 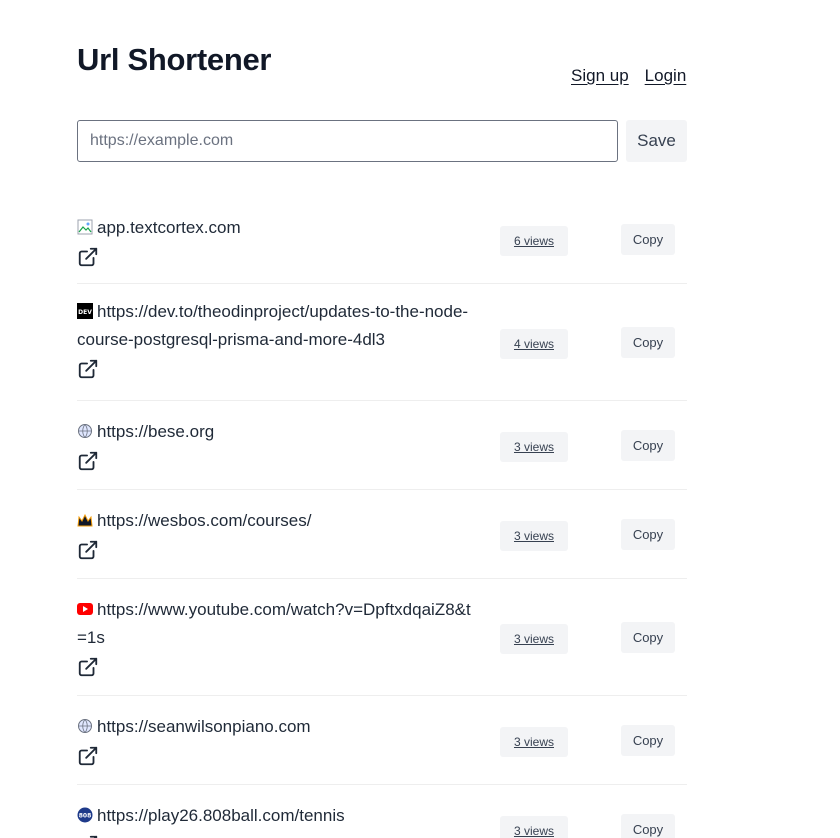 I want to click on svg-text: 808, so click(x=85, y=816).